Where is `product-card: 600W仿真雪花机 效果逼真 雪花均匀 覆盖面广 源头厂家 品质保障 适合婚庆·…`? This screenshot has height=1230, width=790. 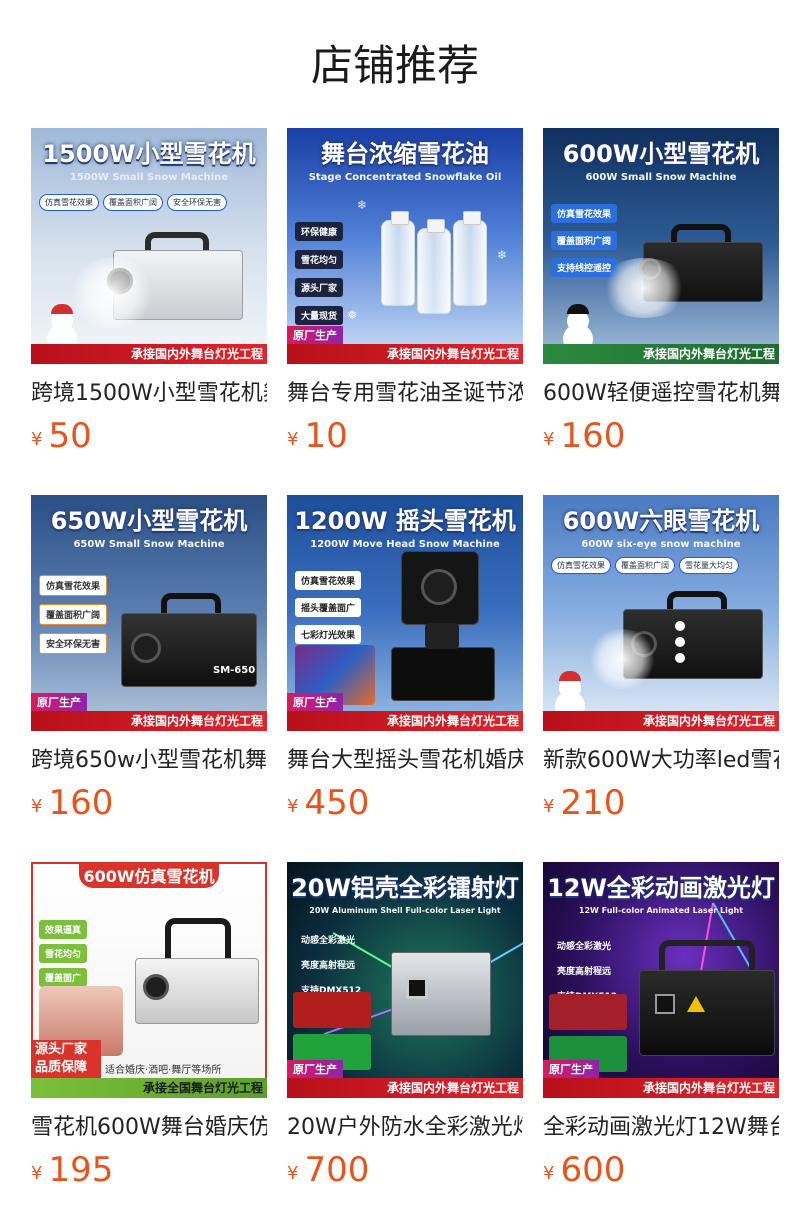
product-card: 600W仿真雪花机 效果逼真 雪花均匀 覆盖面广 源头厂家 品质保障 适合婚庆·… is located at coordinates (149, 1032).